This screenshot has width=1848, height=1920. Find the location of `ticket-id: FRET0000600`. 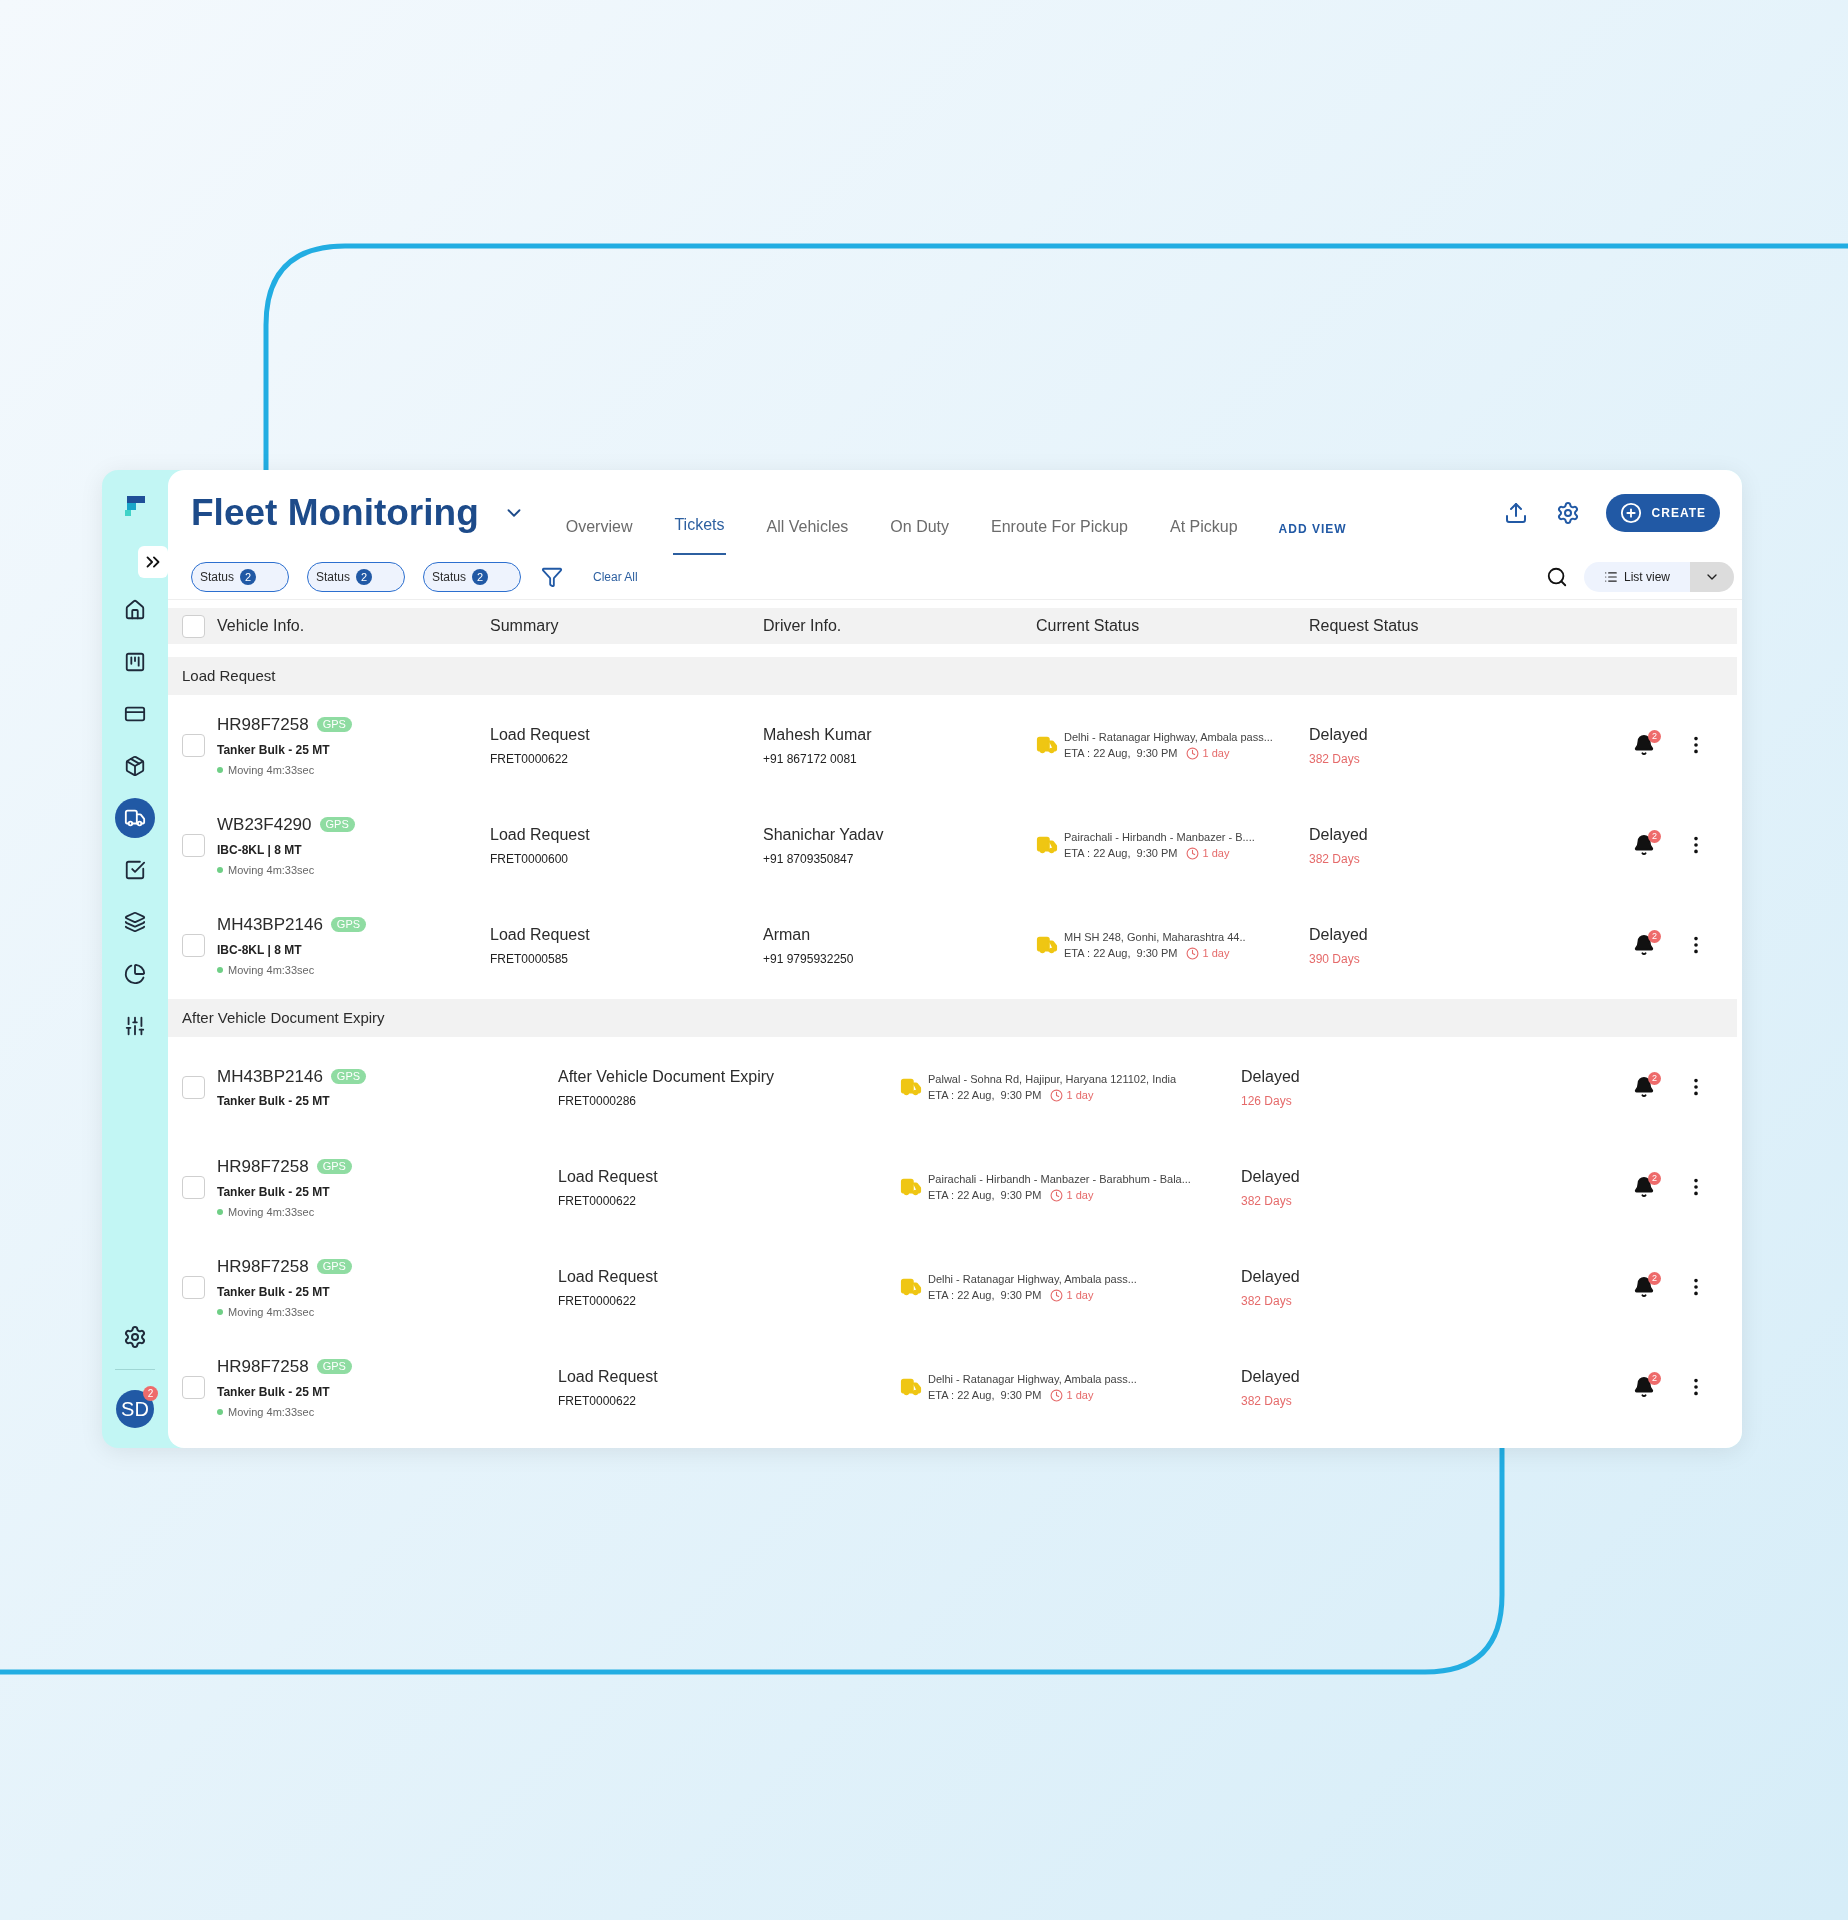

ticket-id: FRET0000600 is located at coordinates (530, 859).